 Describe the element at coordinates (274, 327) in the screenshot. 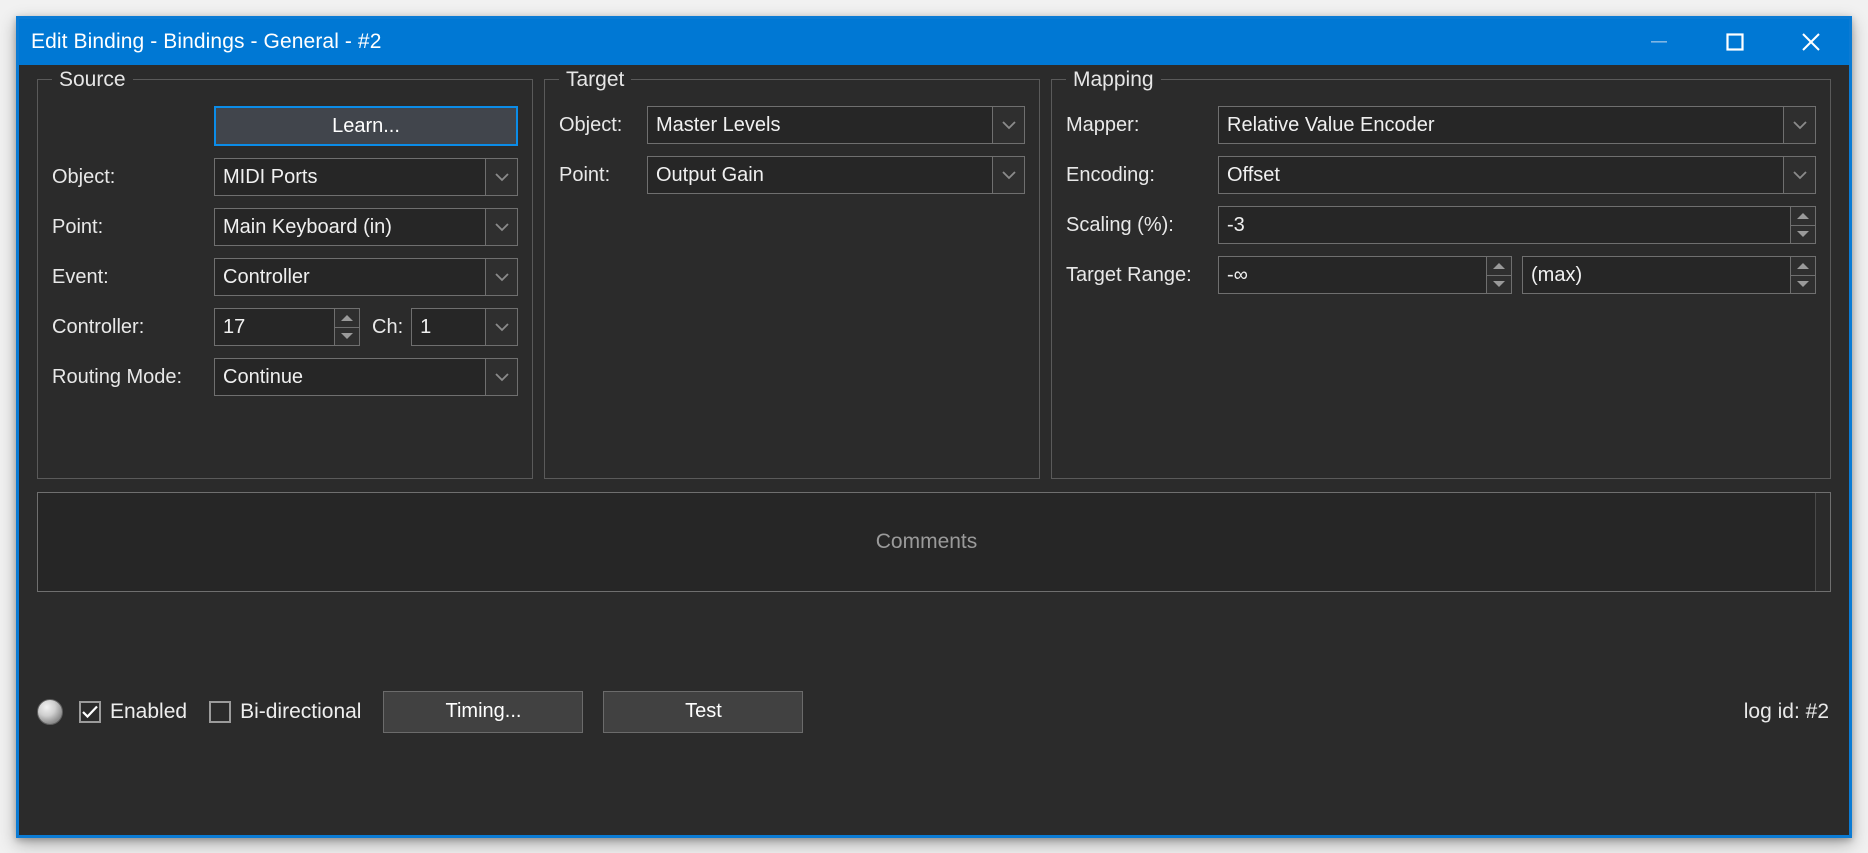

I see `controller-number-value: 17` at that location.